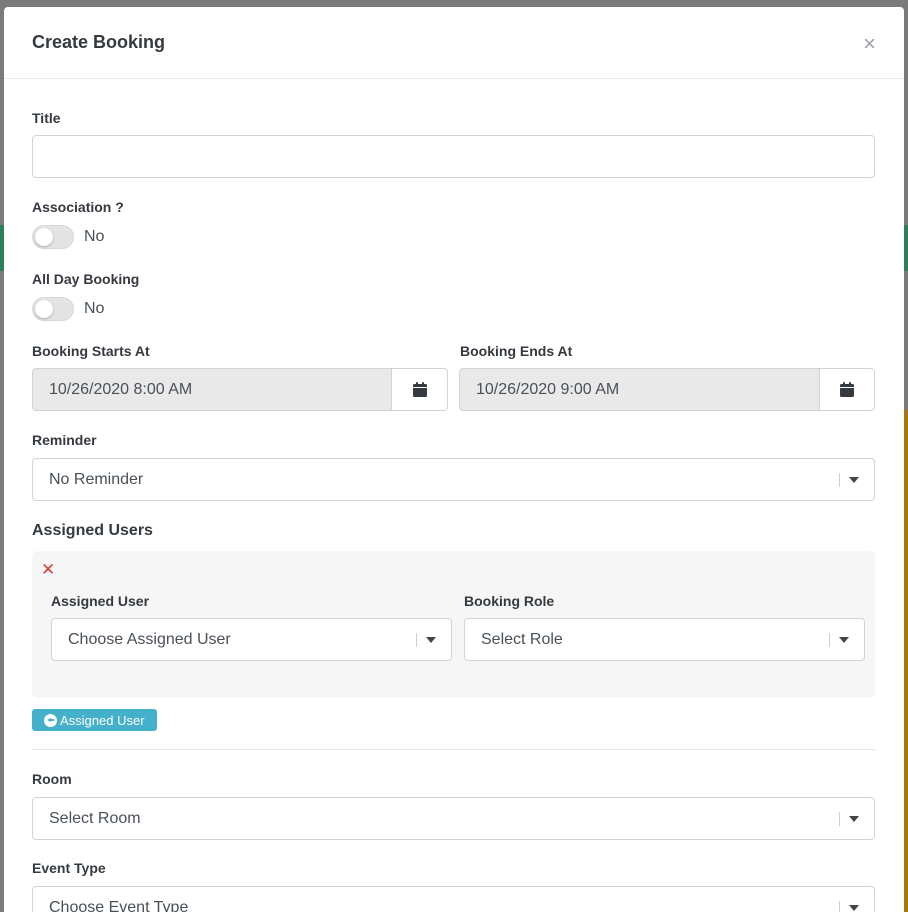 This screenshot has height=912, width=908. Describe the element at coordinates (78, 207) in the screenshot. I see `association-label: Association ?` at that location.